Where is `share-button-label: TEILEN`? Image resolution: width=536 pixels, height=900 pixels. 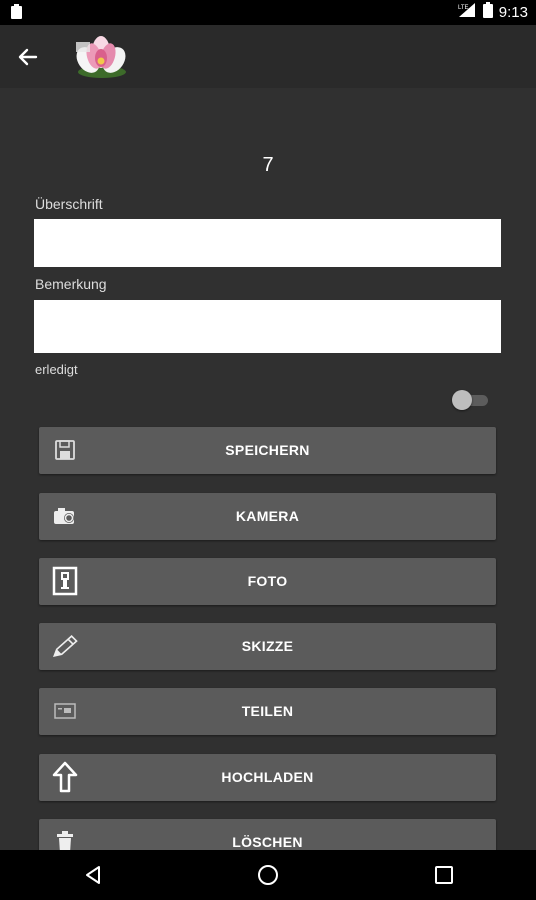 share-button-label: TEILEN is located at coordinates (267, 711).